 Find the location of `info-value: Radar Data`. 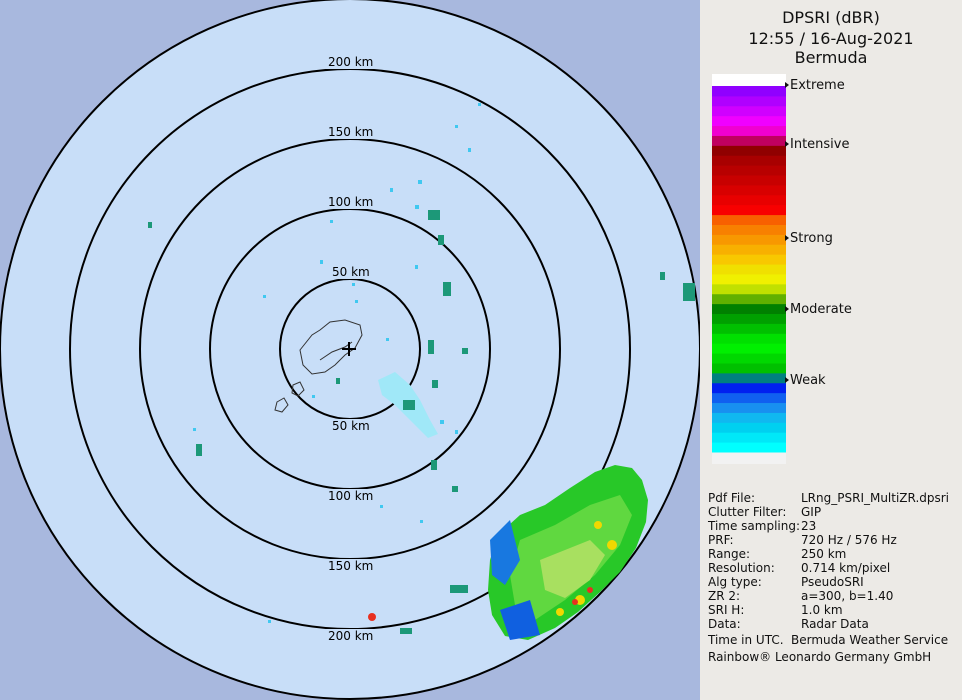

info-value: Radar Data is located at coordinates (835, 624).